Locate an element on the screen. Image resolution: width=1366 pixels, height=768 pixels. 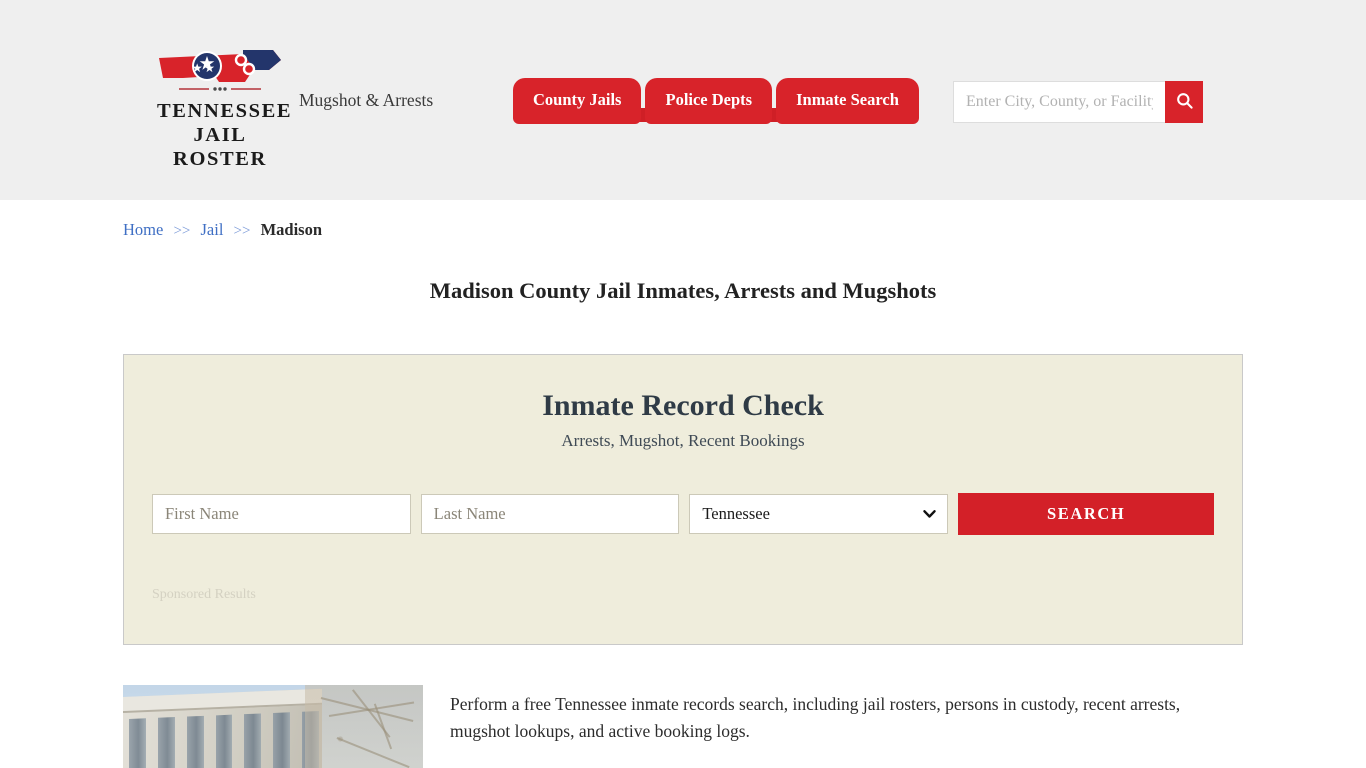
search-icon is located at coordinates (1184, 102).